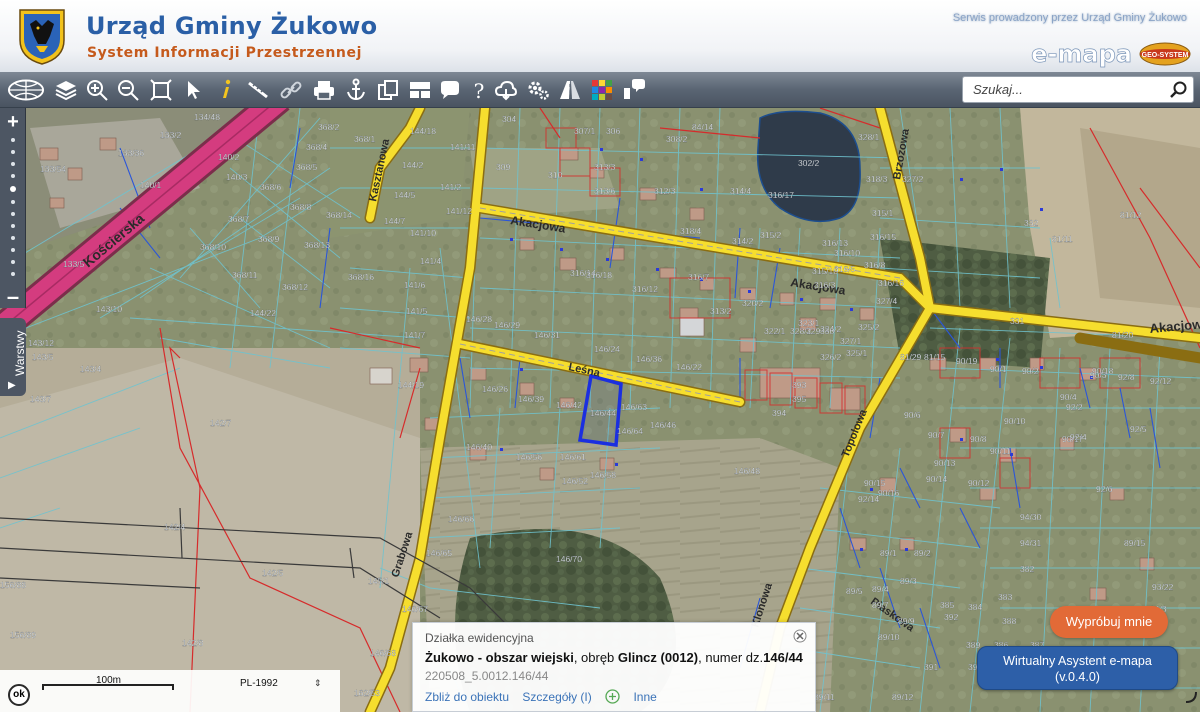  What do you see at coordinates (109, 680) in the screenshot?
I see `scale-label: 100m` at bounding box center [109, 680].